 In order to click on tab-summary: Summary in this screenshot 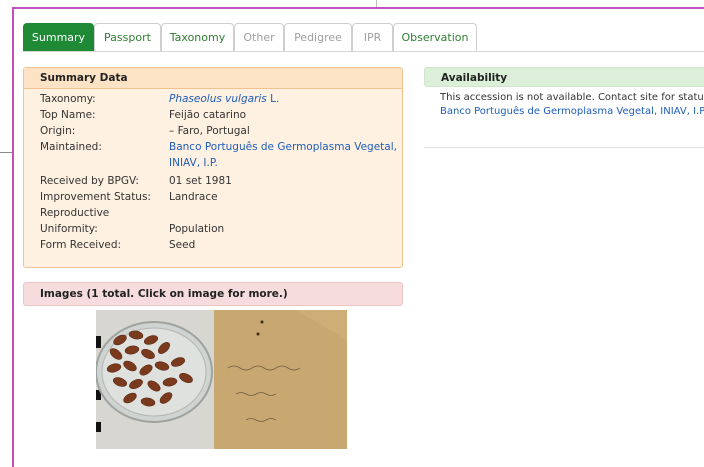, I will do `click(58, 37)`.